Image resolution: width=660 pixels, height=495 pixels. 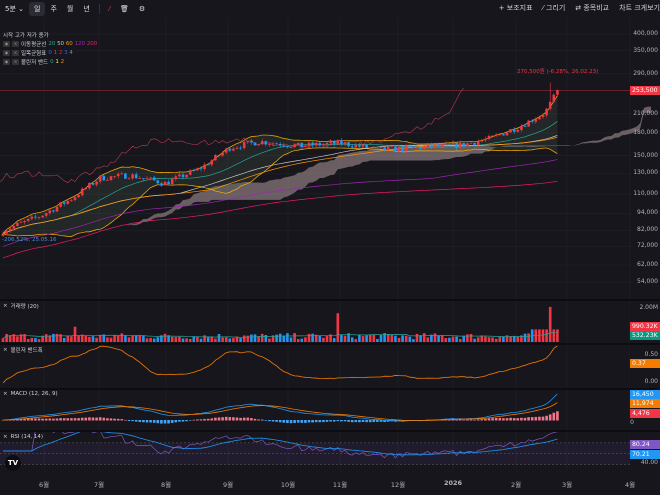 What do you see at coordinates (142, 9) in the screenshot?
I see `gear-icon: ⚙` at bounding box center [142, 9].